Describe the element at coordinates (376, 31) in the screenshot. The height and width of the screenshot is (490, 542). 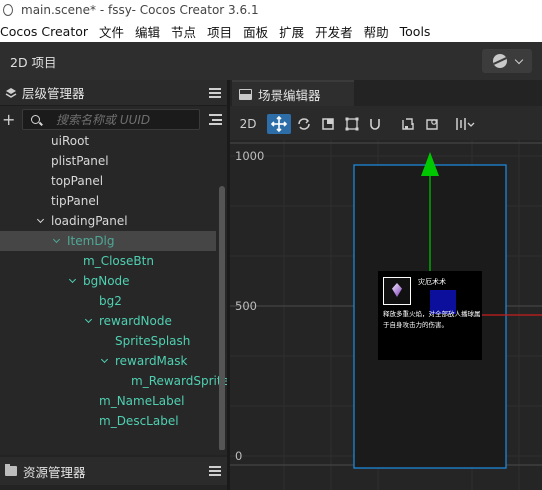
I see `menu-help: 帮助` at that location.